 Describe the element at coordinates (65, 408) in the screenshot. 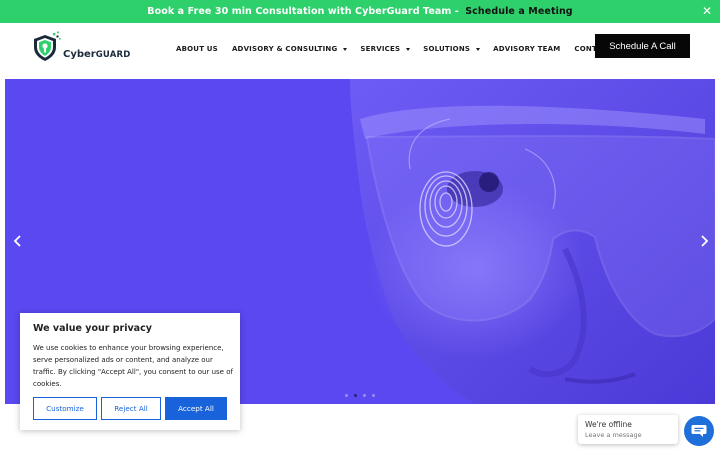

I see `customize-button: Customize` at that location.